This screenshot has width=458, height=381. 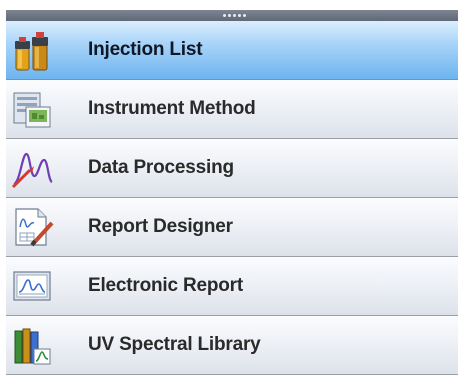 I want to click on nav-item-label: Electronic Report, so click(x=165, y=285).